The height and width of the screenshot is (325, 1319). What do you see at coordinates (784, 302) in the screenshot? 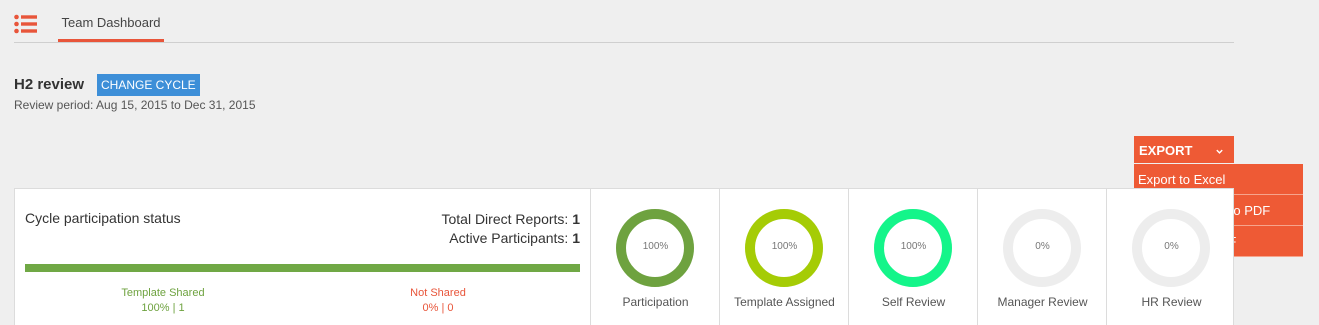
I see `template-assigned-label: Template Assigned` at bounding box center [784, 302].